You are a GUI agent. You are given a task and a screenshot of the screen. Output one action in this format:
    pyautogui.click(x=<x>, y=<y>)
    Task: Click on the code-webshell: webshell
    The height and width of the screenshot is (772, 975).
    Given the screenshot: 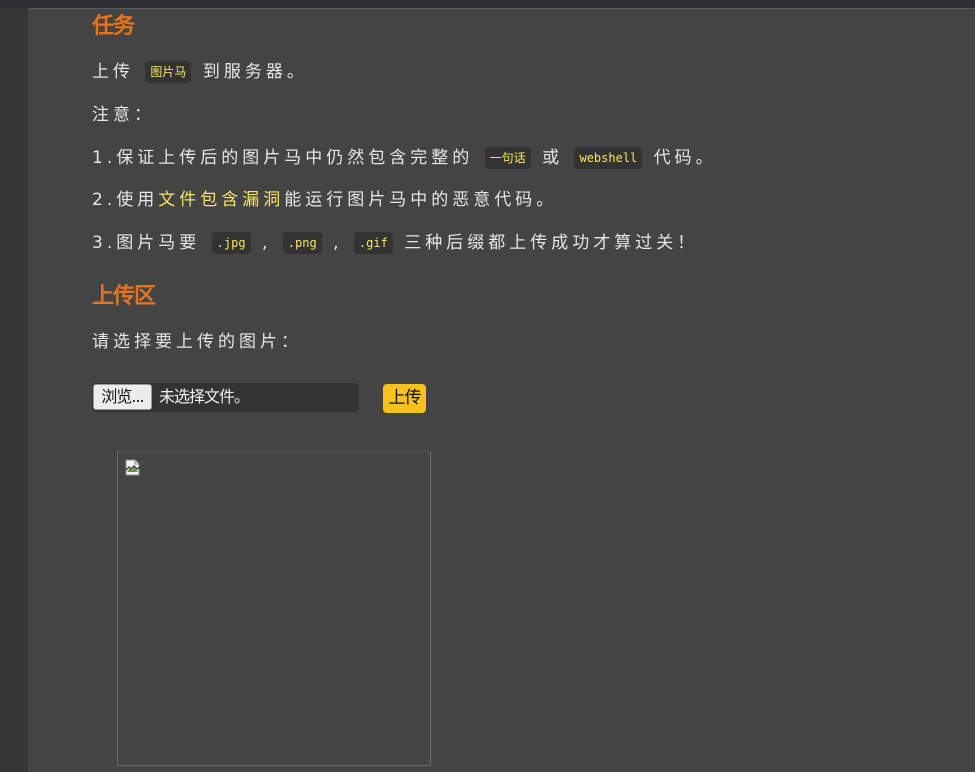 What is the action you would take?
    pyautogui.click(x=608, y=158)
    